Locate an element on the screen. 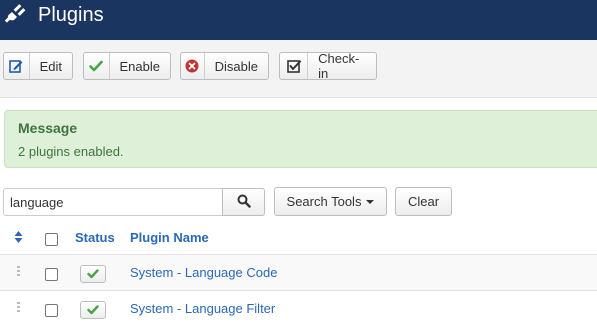 This screenshot has height=327, width=597. plug-icon is located at coordinates (15, 14).